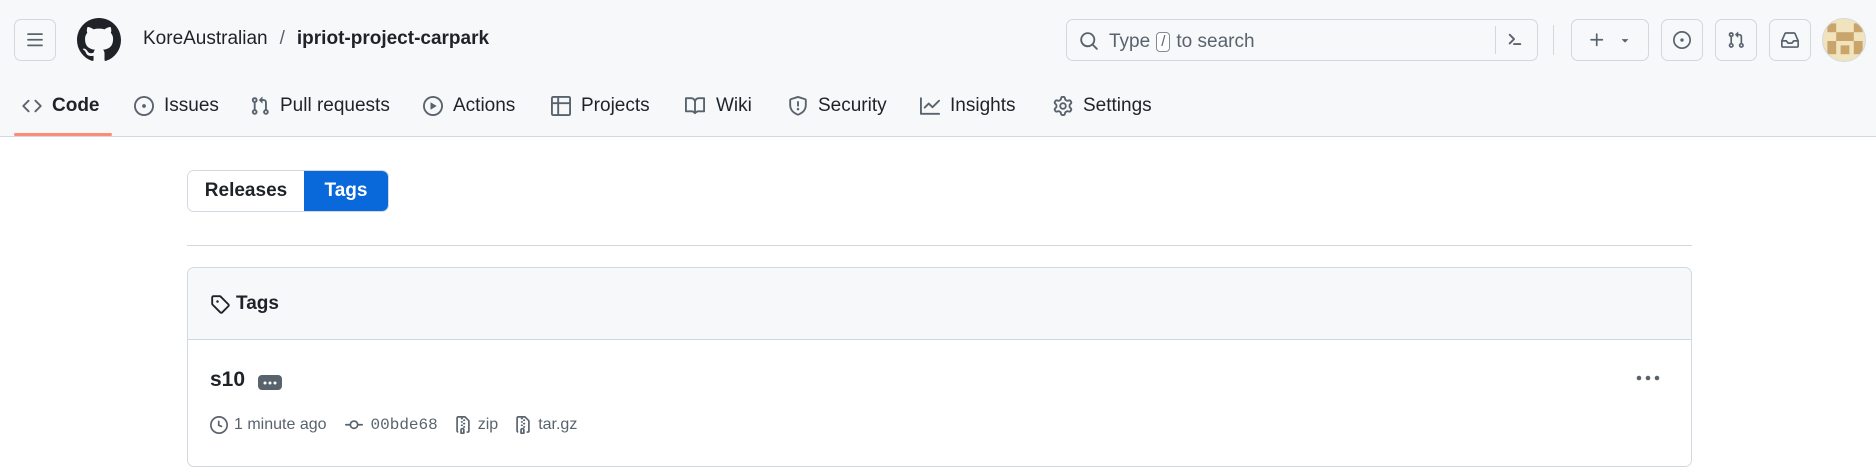  What do you see at coordinates (484, 105) in the screenshot?
I see `tab-actions-label: Actions` at bounding box center [484, 105].